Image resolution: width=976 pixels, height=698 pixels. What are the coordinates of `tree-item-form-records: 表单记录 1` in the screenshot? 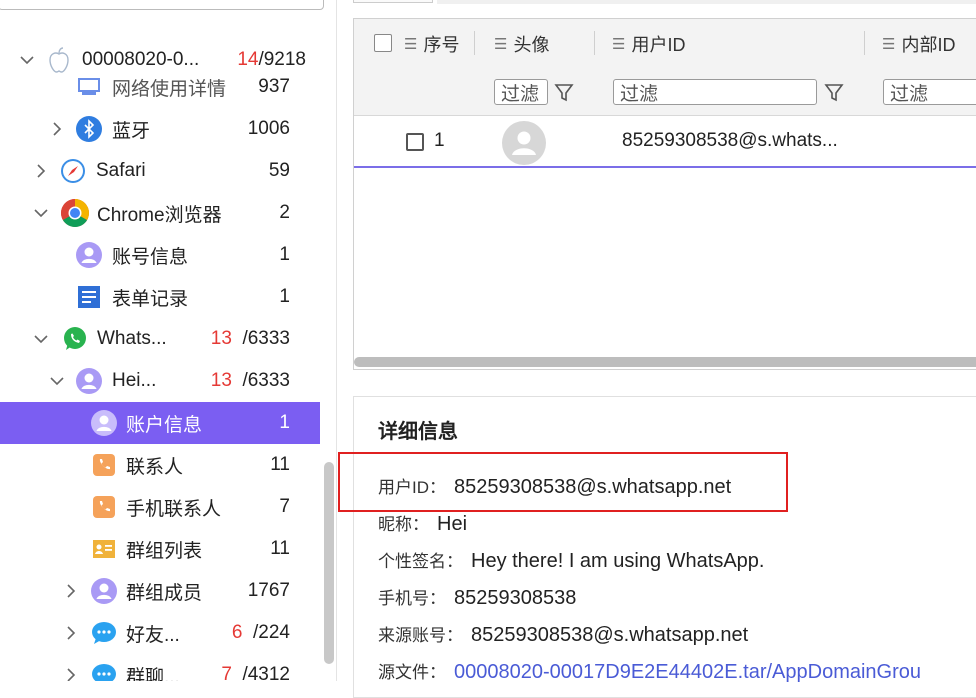 It's located at (160, 297).